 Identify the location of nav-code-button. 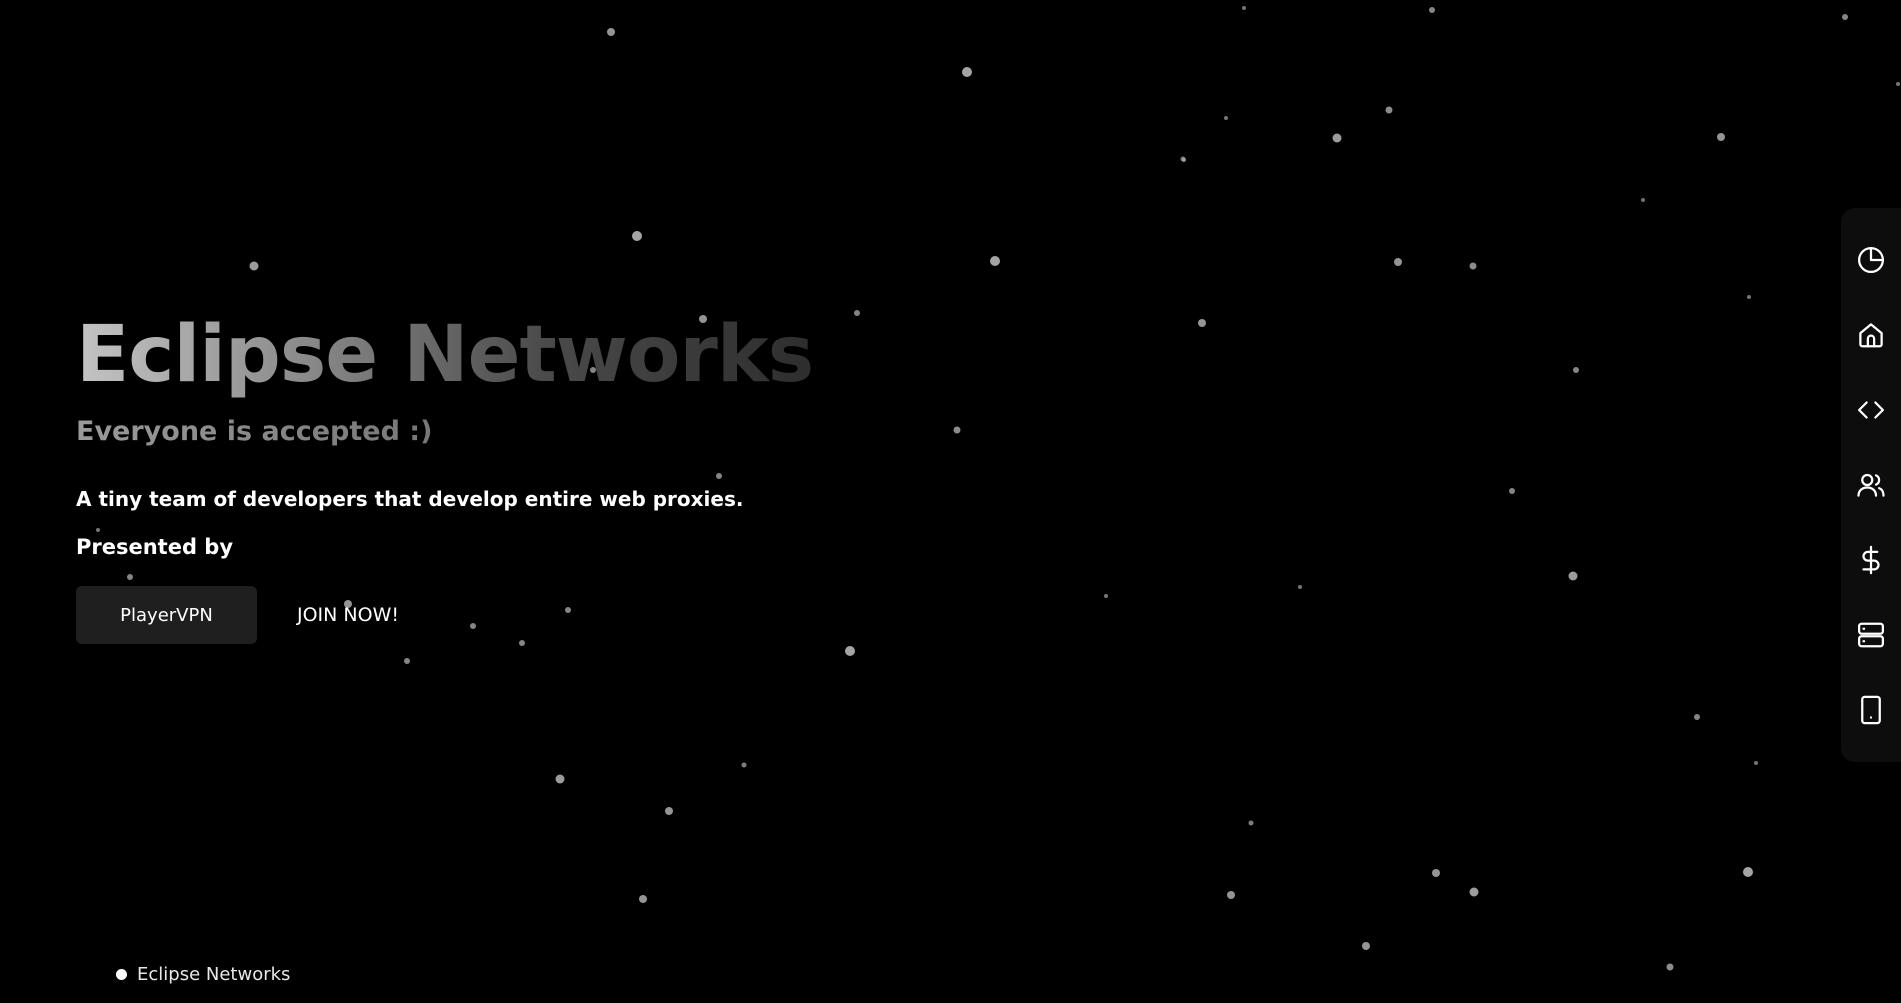
(1871, 410).